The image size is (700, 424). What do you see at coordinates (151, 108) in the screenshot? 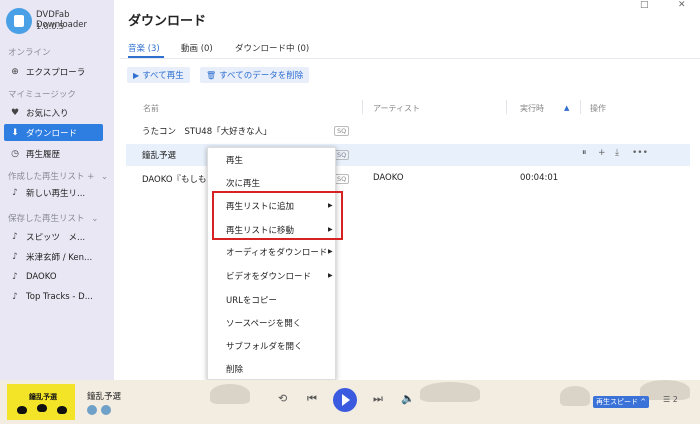
I see `column-header-name: 名前` at bounding box center [151, 108].